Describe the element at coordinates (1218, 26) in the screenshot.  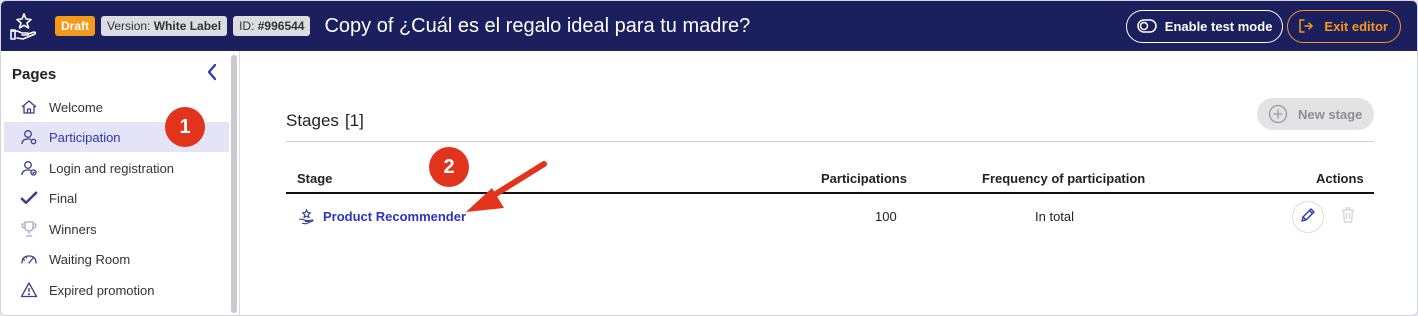
I see `enable-test-mode-label: Enable test mode` at that location.